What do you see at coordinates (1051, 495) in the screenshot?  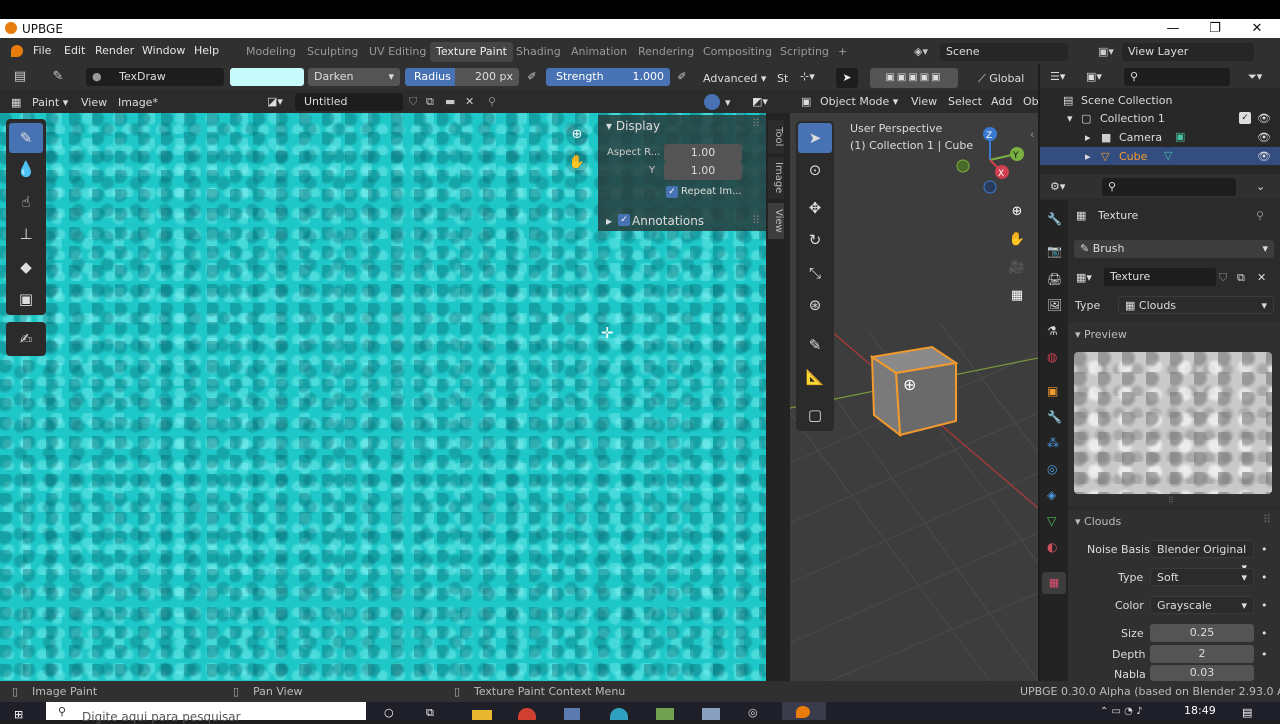 I see `prop-tab-constraints-icon: ◈` at bounding box center [1051, 495].